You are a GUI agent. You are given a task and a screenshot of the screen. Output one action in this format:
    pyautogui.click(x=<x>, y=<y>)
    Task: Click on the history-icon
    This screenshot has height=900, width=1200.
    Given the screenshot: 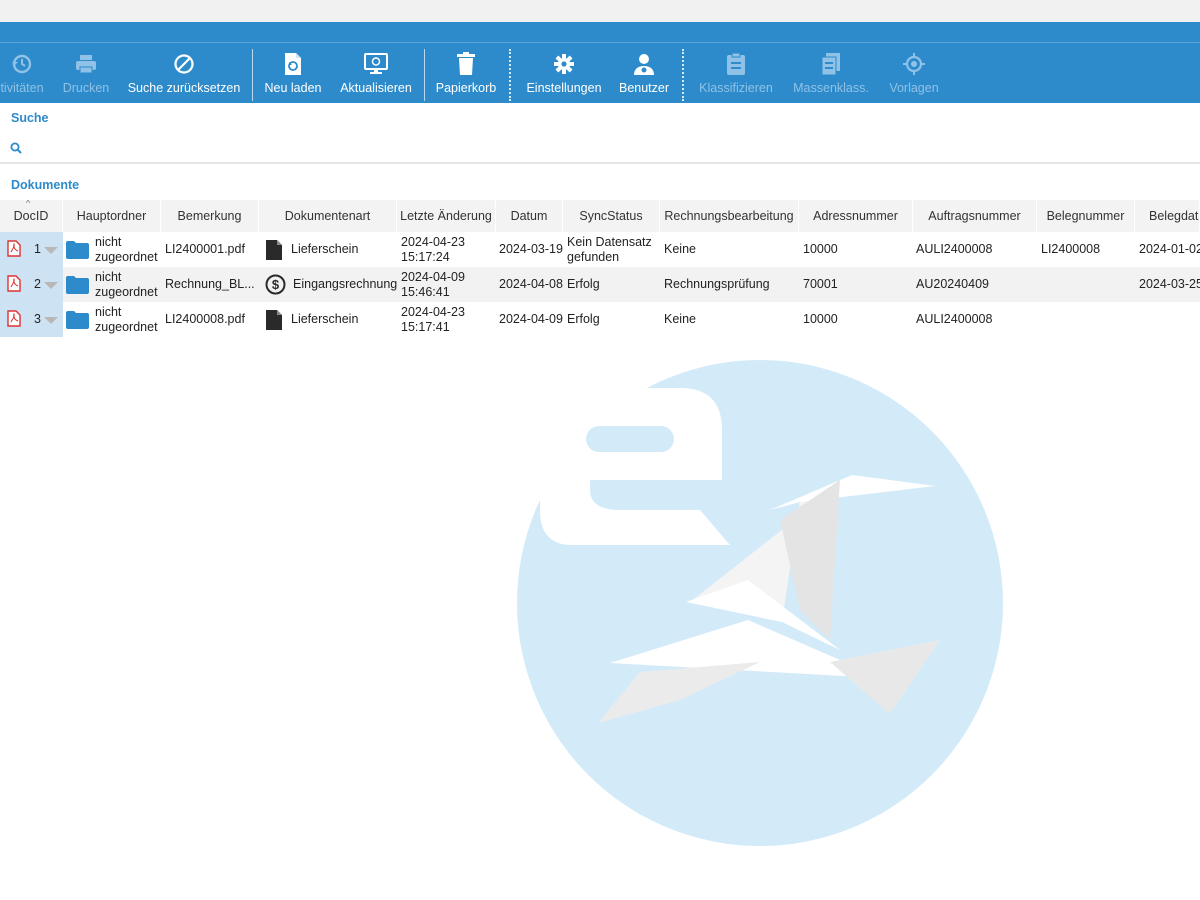 What is the action you would take?
    pyautogui.click(x=22, y=64)
    